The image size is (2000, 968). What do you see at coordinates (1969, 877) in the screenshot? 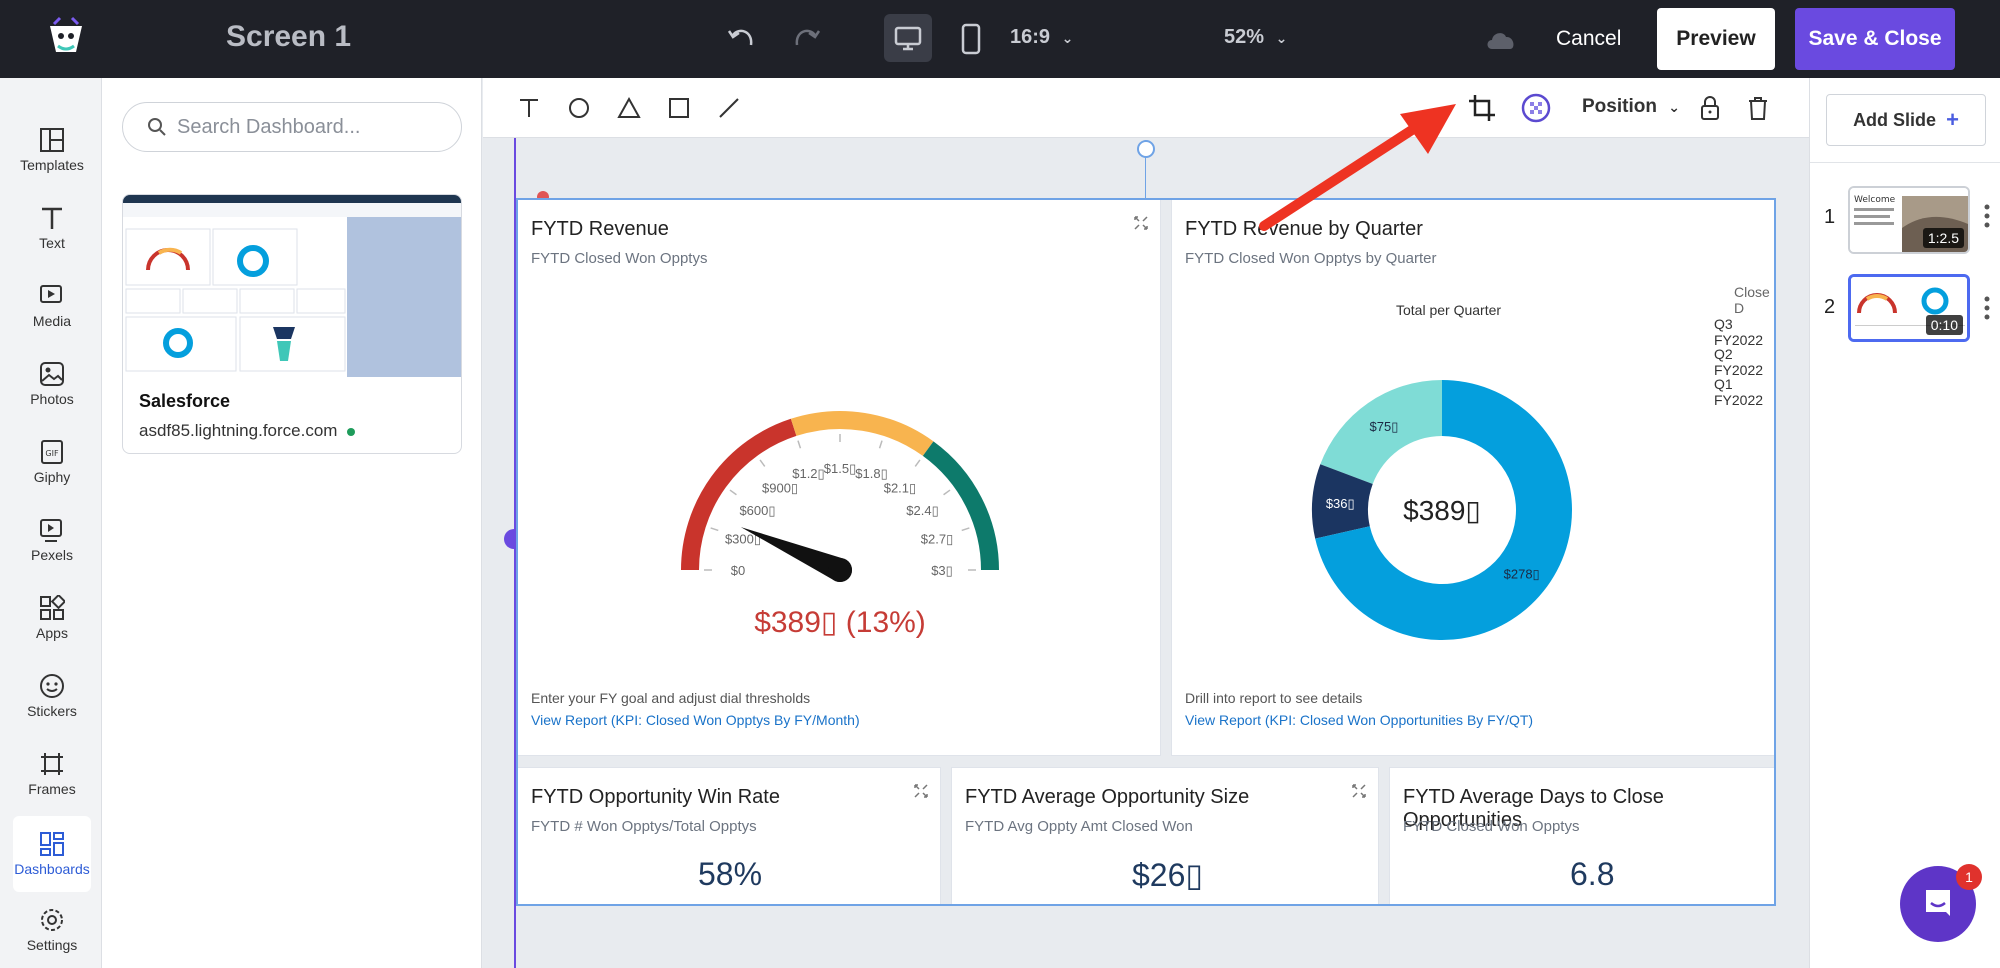
I see `notification-badge: 1` at bounding box center [1969, 877].